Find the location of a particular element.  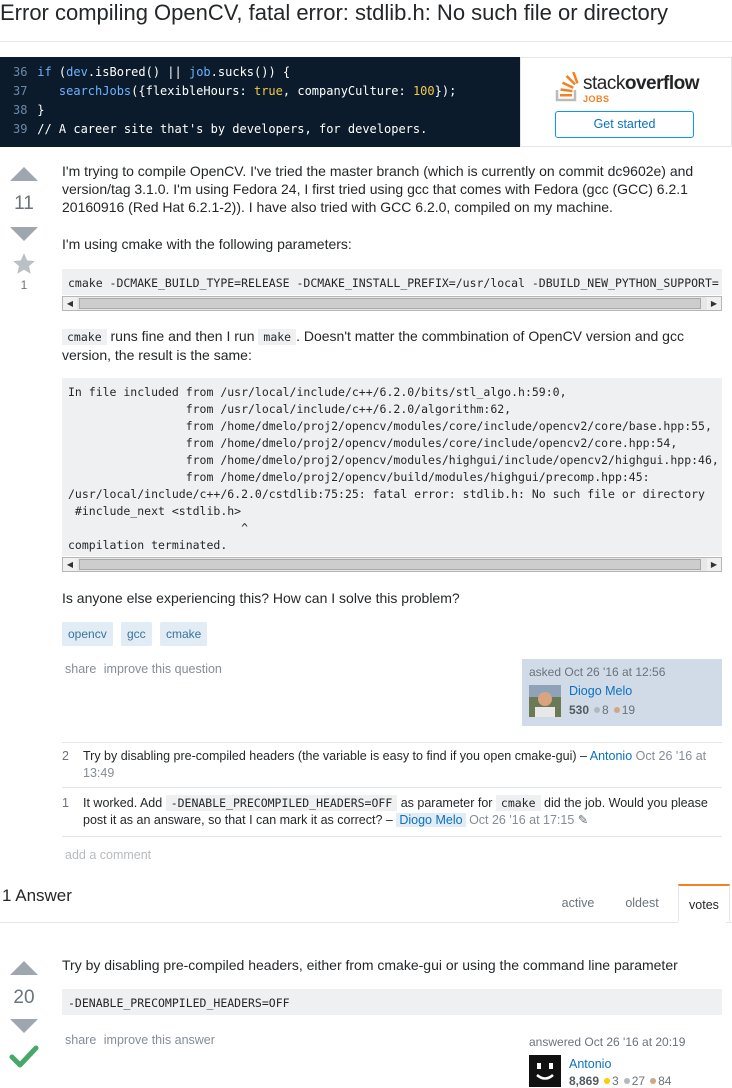

favorite-star-icon is located at coordinates (24, 265).